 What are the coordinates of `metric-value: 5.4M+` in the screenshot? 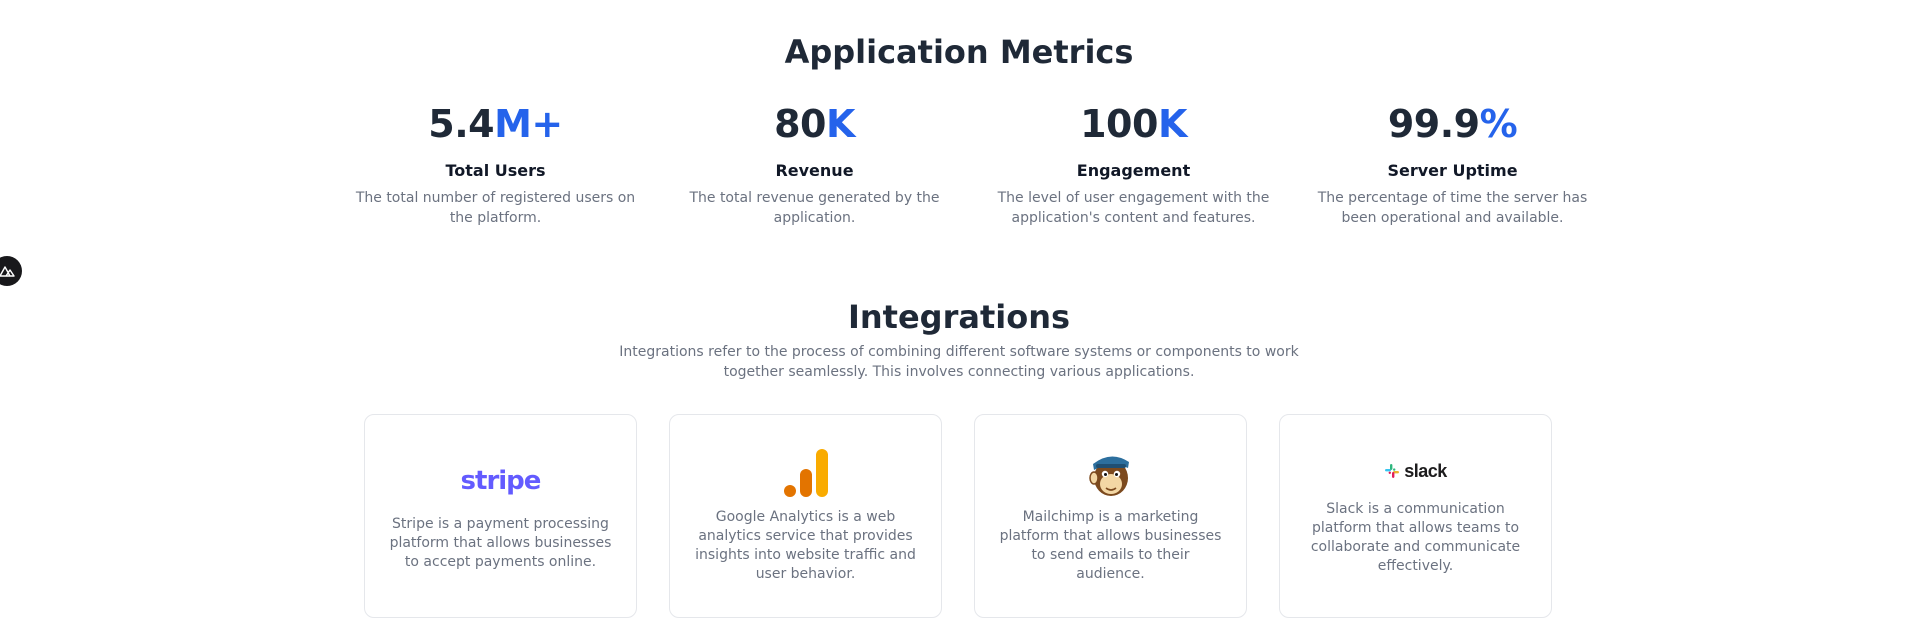 It's located at (495, 124).